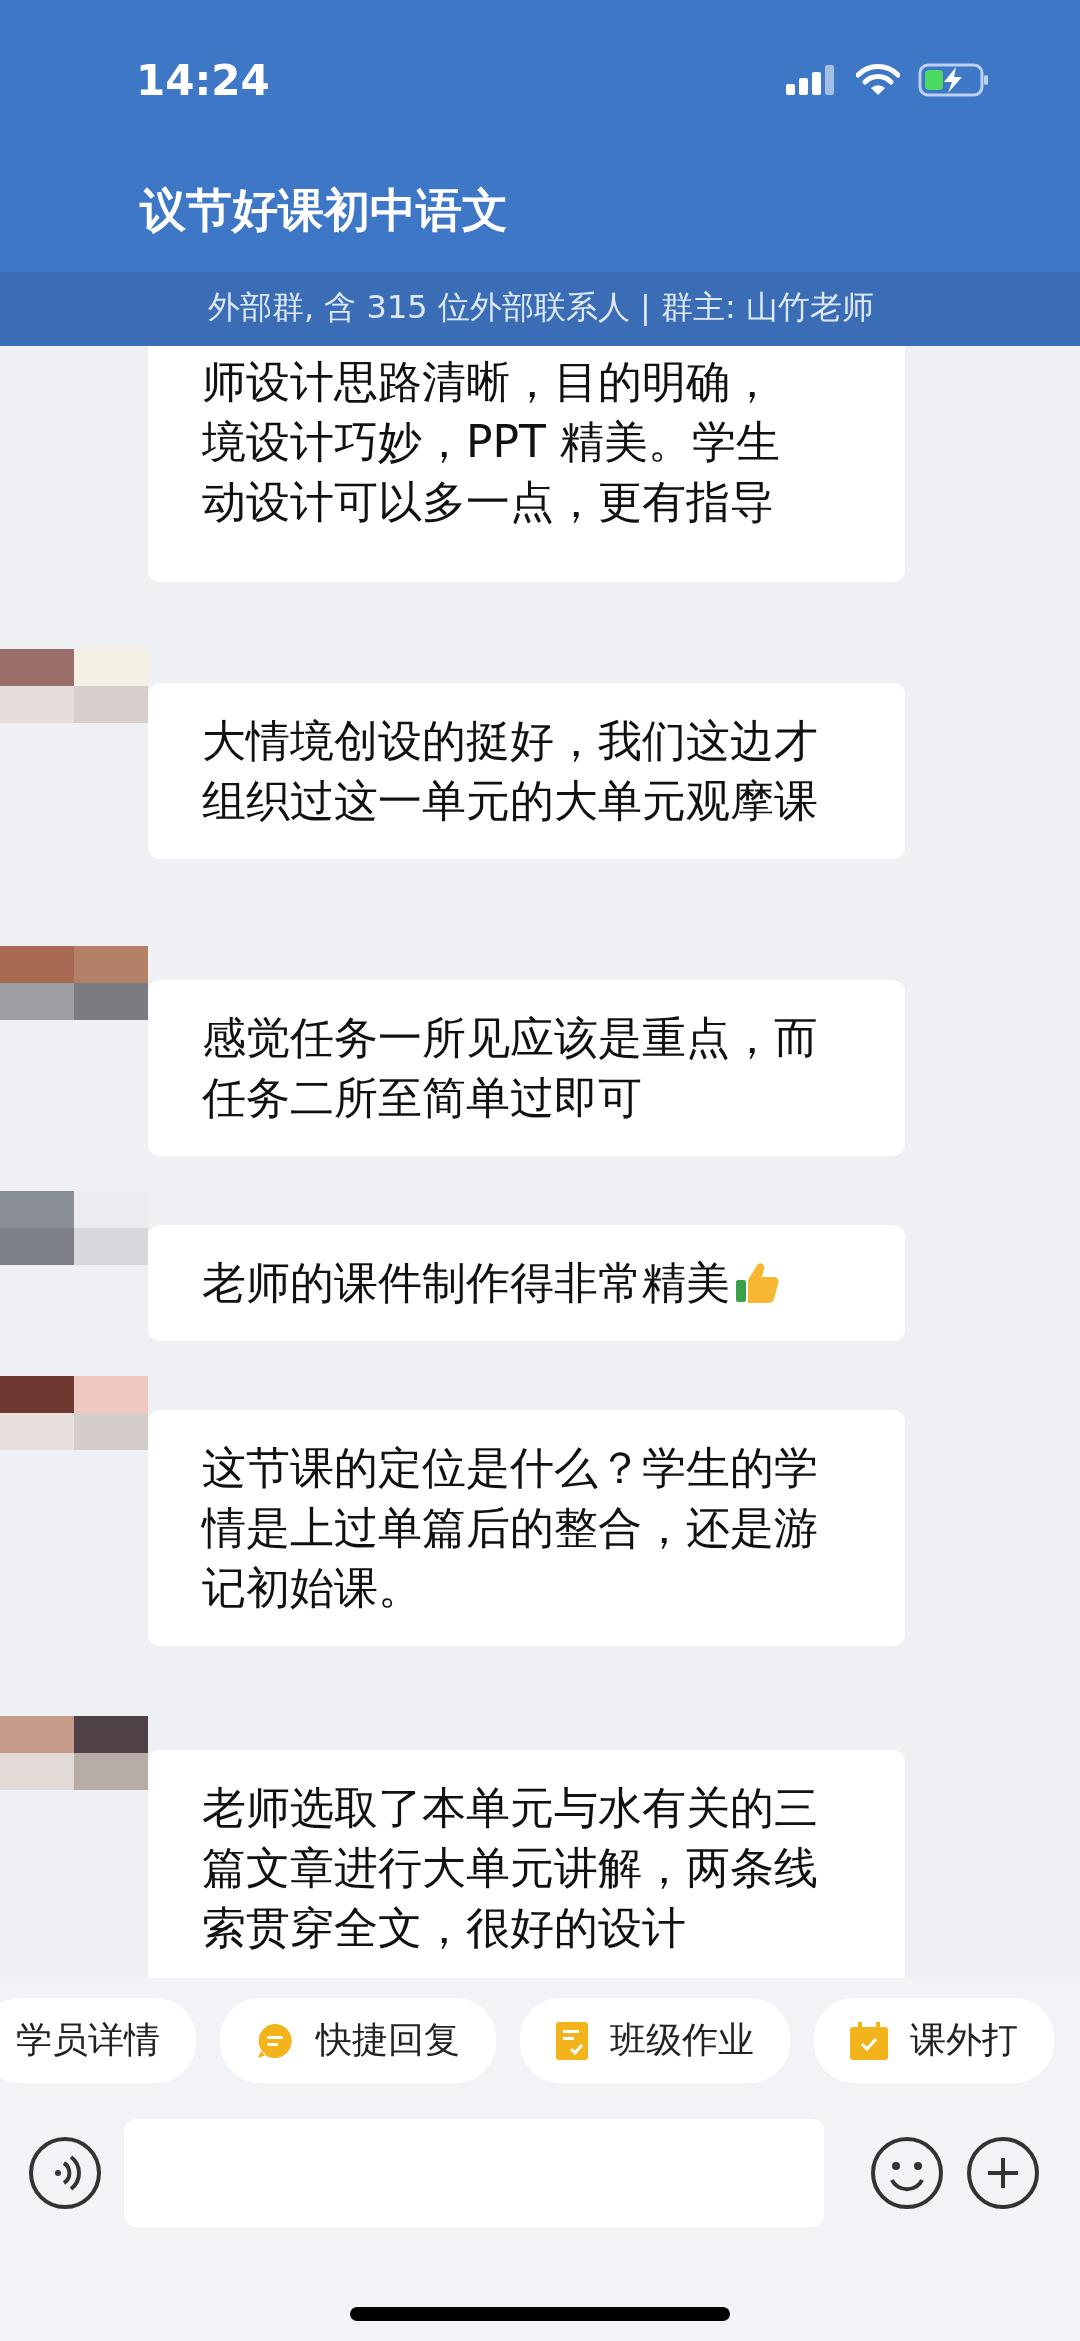  Describe the element at coordinates (934, 2040) in the screenshot. I see `quick-action-chip: 课外打` at that location.